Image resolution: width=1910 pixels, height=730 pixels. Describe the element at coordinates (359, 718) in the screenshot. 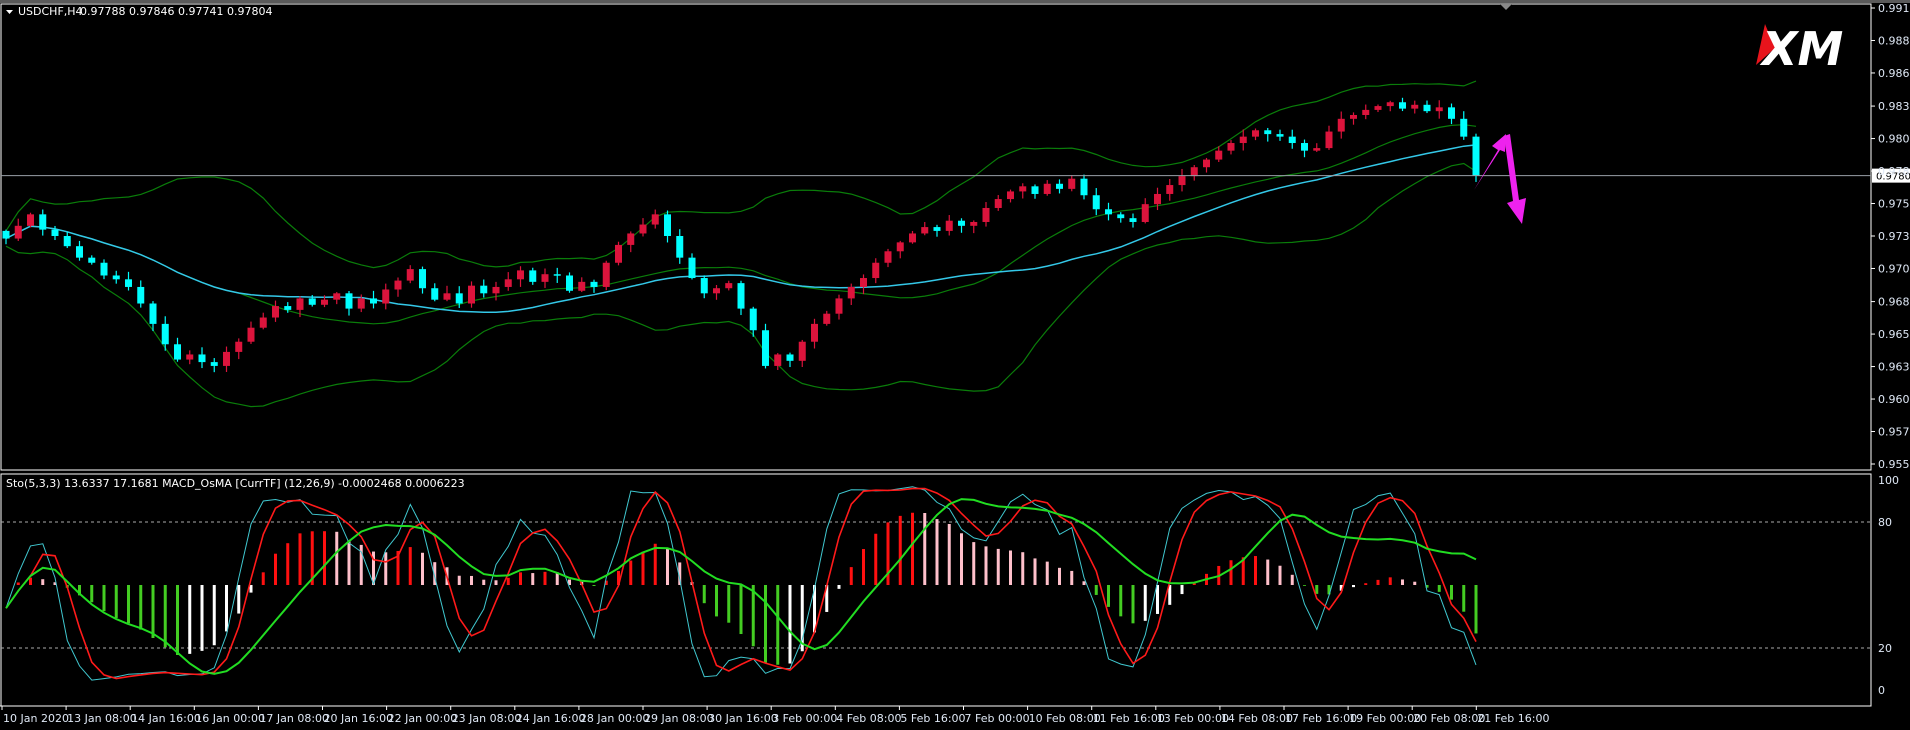

I see `time-axis-label: 20 Jan 16:00` at that location.